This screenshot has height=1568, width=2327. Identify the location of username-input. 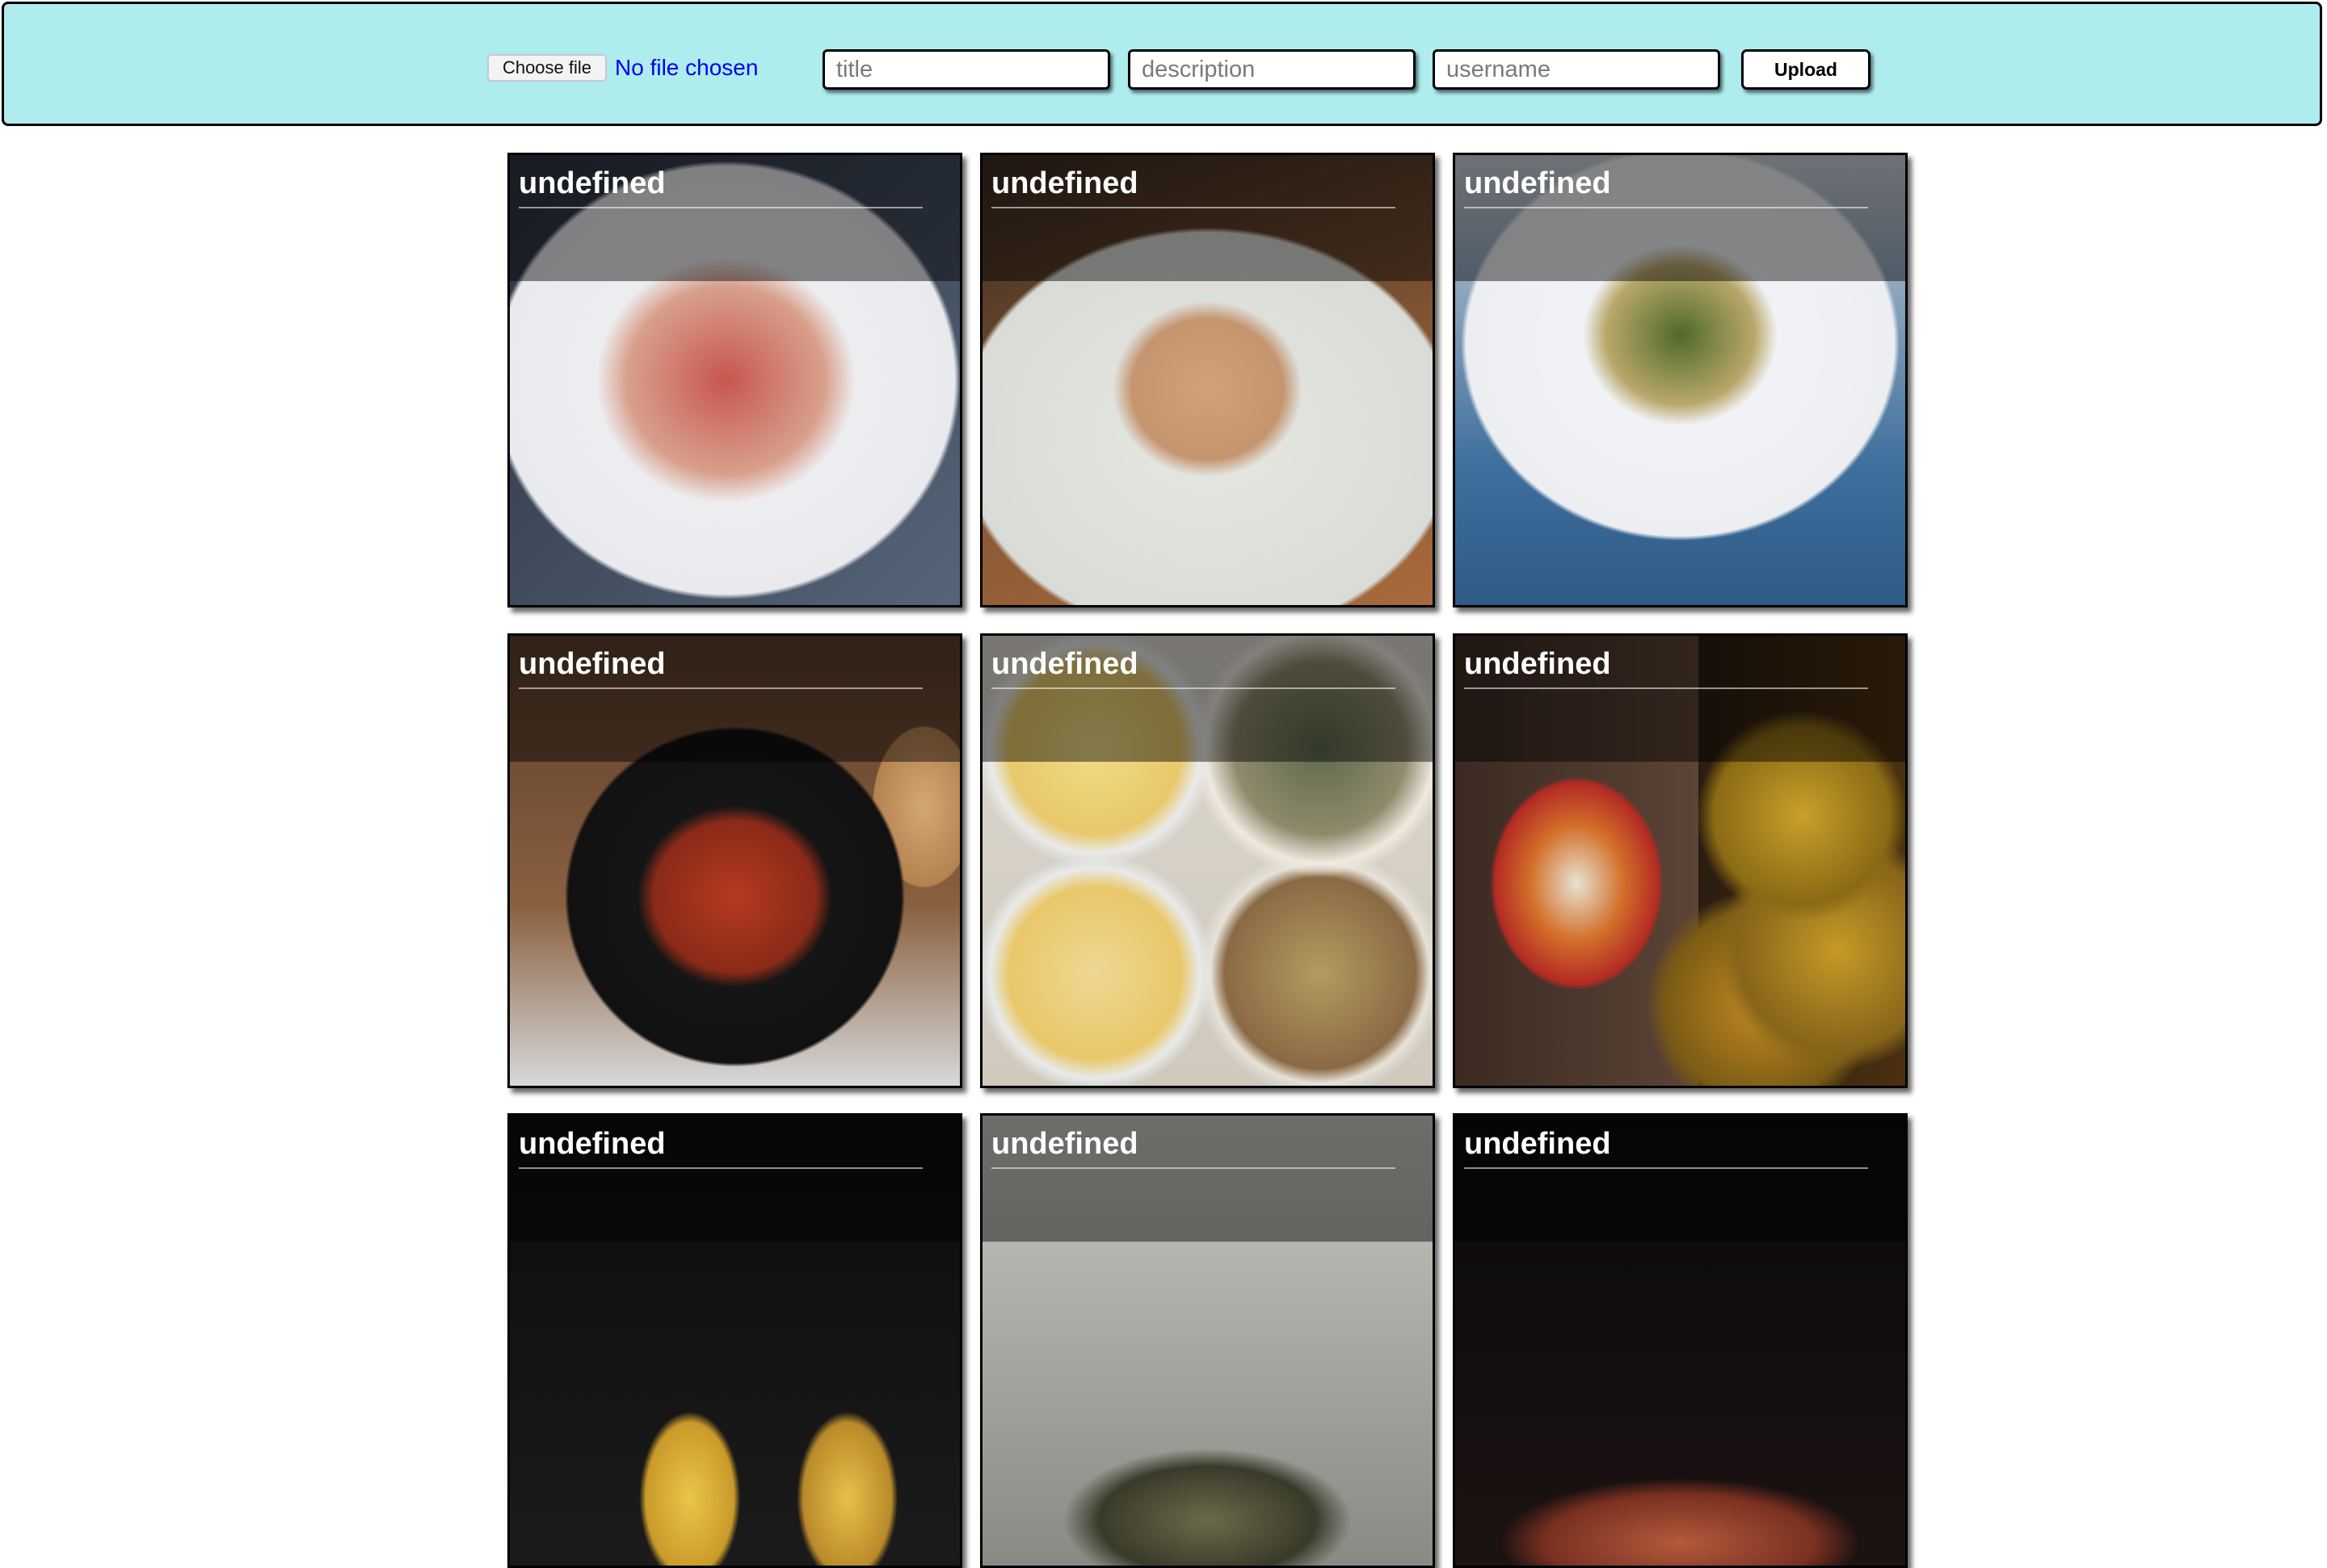
(1576, 69).